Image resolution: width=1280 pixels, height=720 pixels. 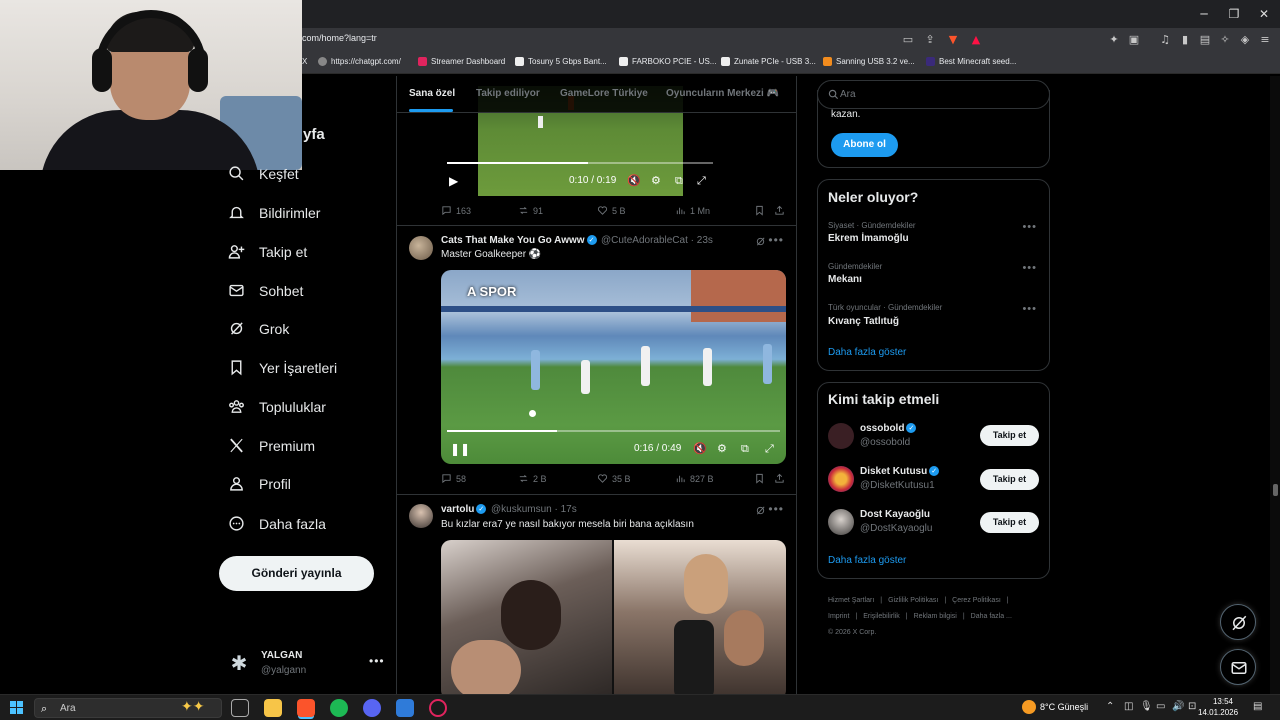 What do you see at coordinates (377, 661) in the screenshot?
I see `account-more-icon: •••` at bounding box center [377, 661].